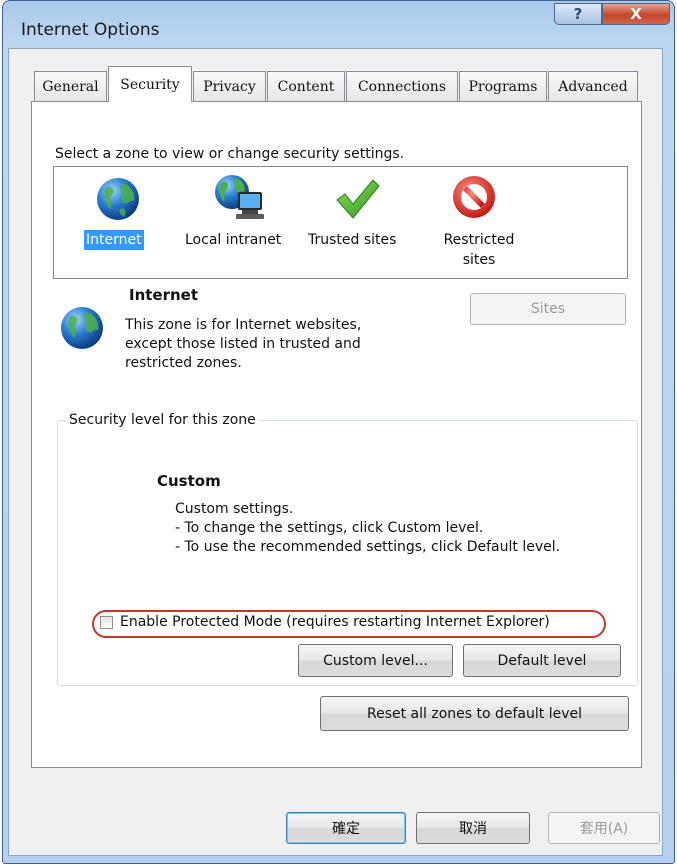 The image size is (677, 866). I want to click on default-level-button: Default level, so click(542, 660).